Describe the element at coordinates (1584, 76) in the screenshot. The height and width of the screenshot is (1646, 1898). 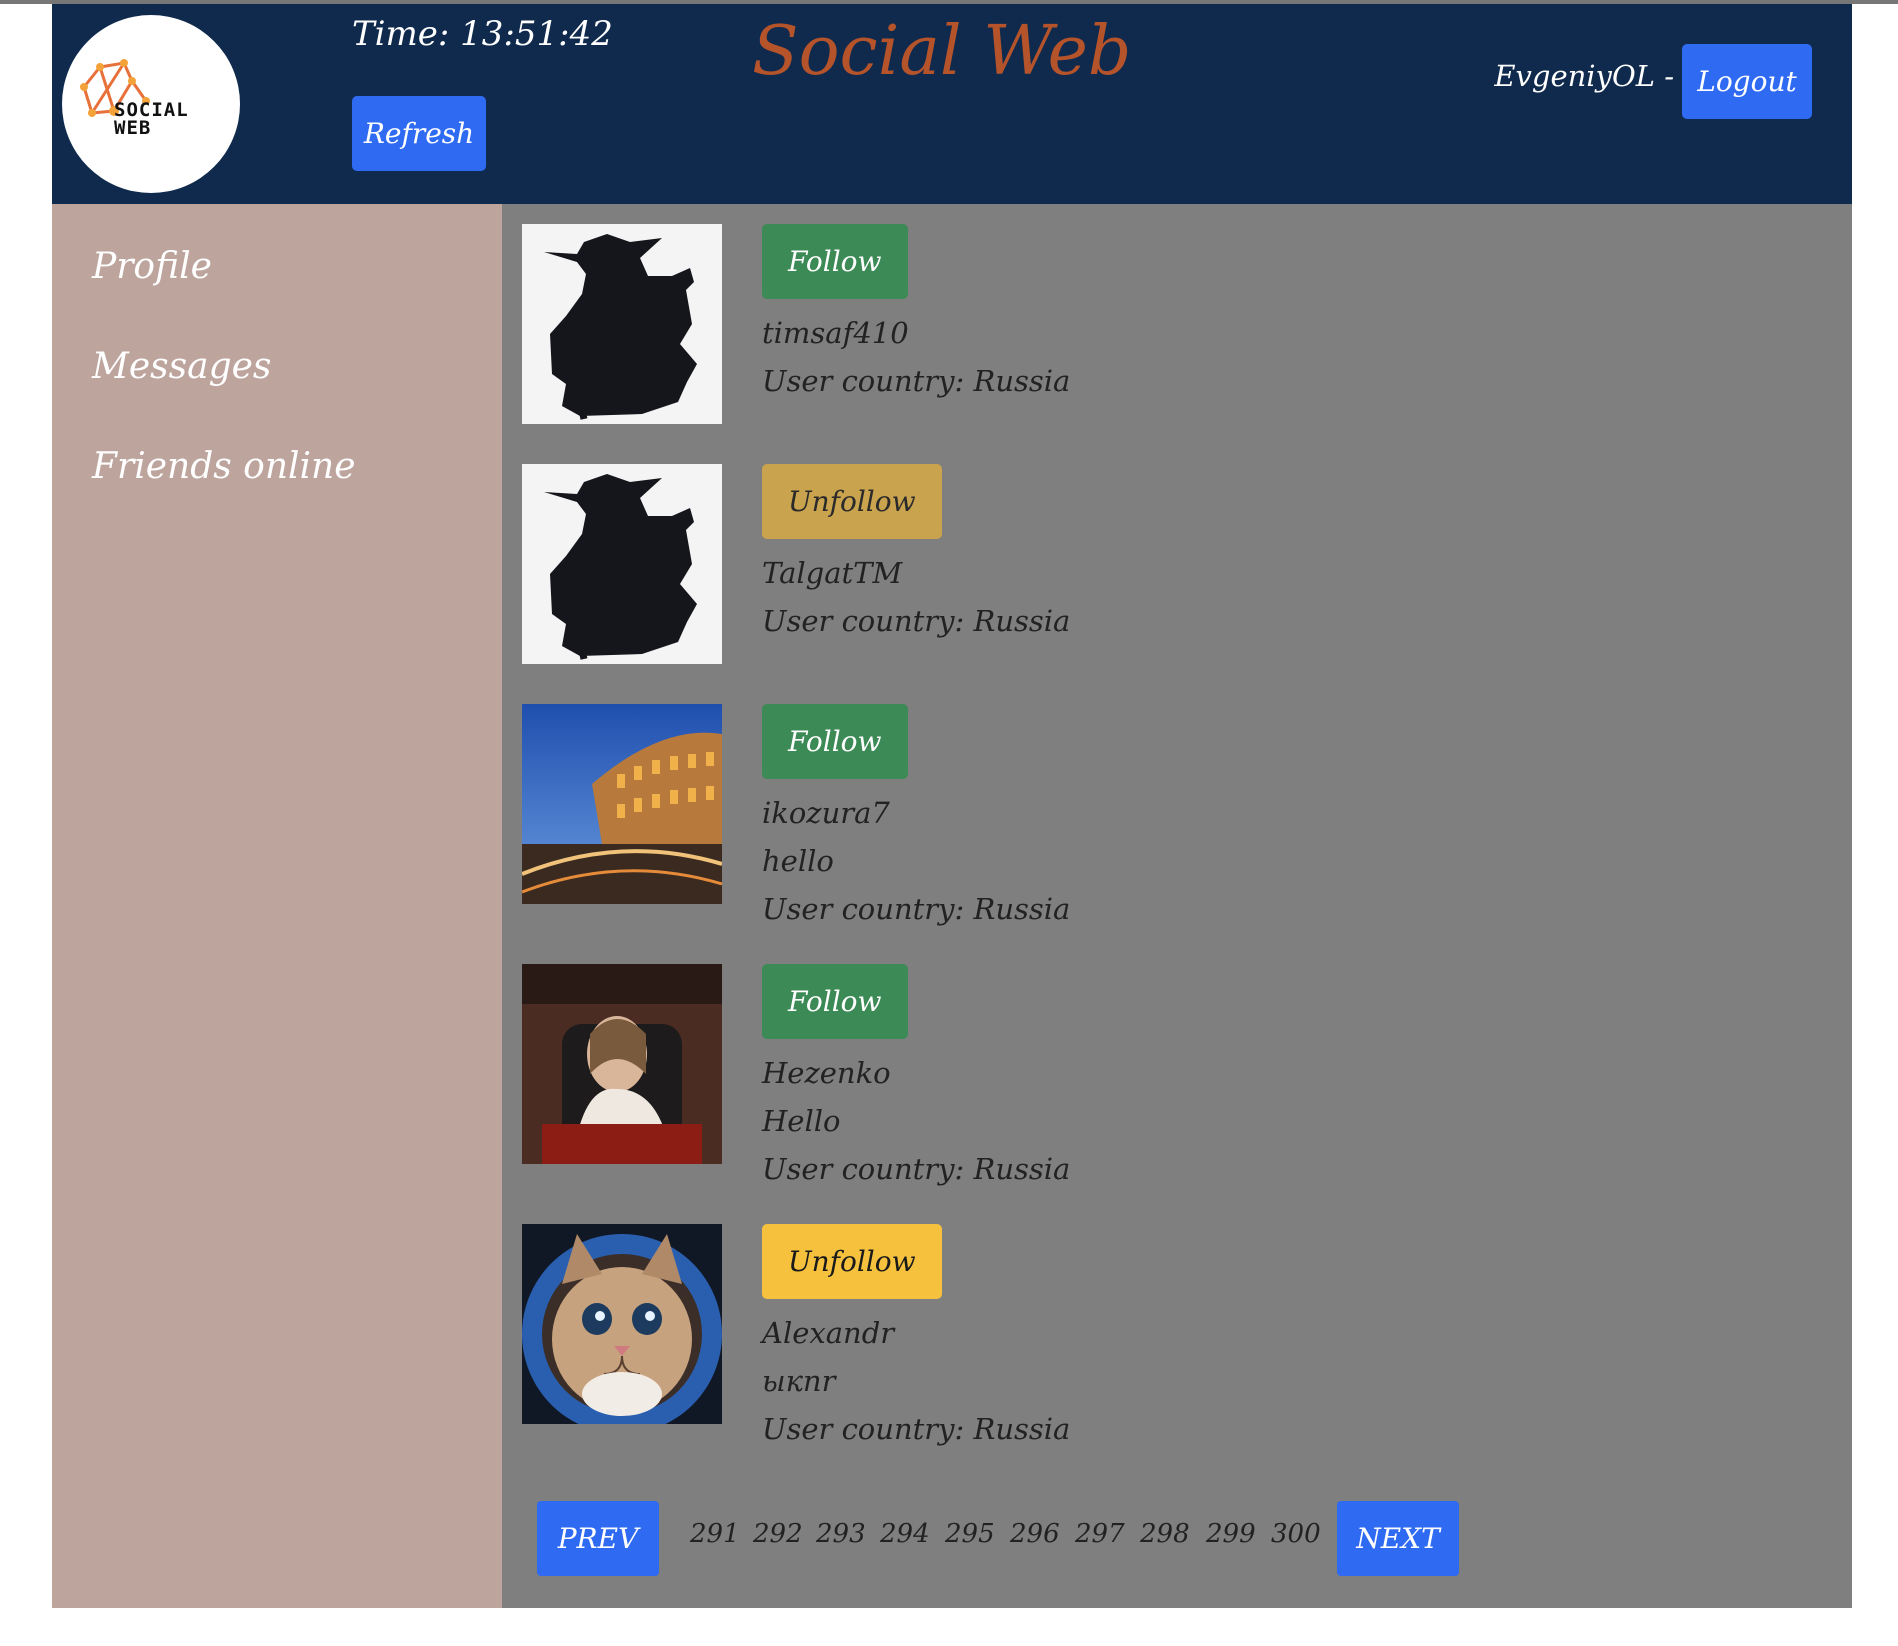
I see `current-username: EvgeniyOL -` at that location.